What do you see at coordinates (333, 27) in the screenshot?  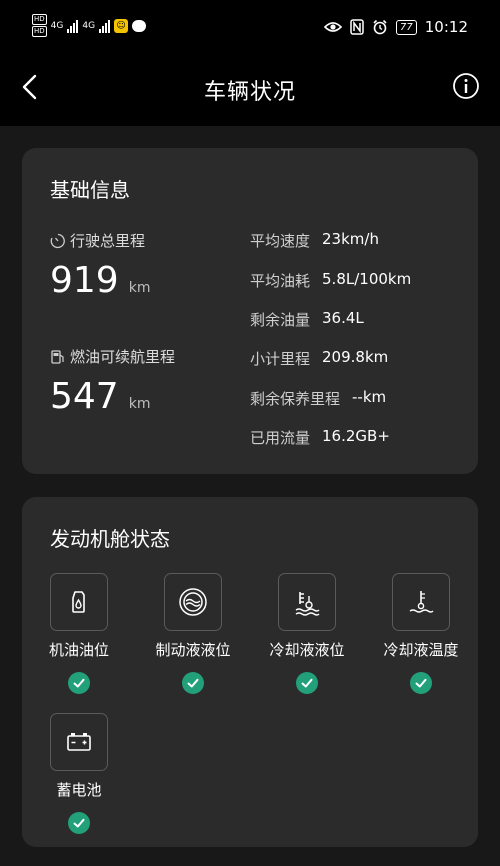 I see `eye-icon` at bounding box center [333, 27].